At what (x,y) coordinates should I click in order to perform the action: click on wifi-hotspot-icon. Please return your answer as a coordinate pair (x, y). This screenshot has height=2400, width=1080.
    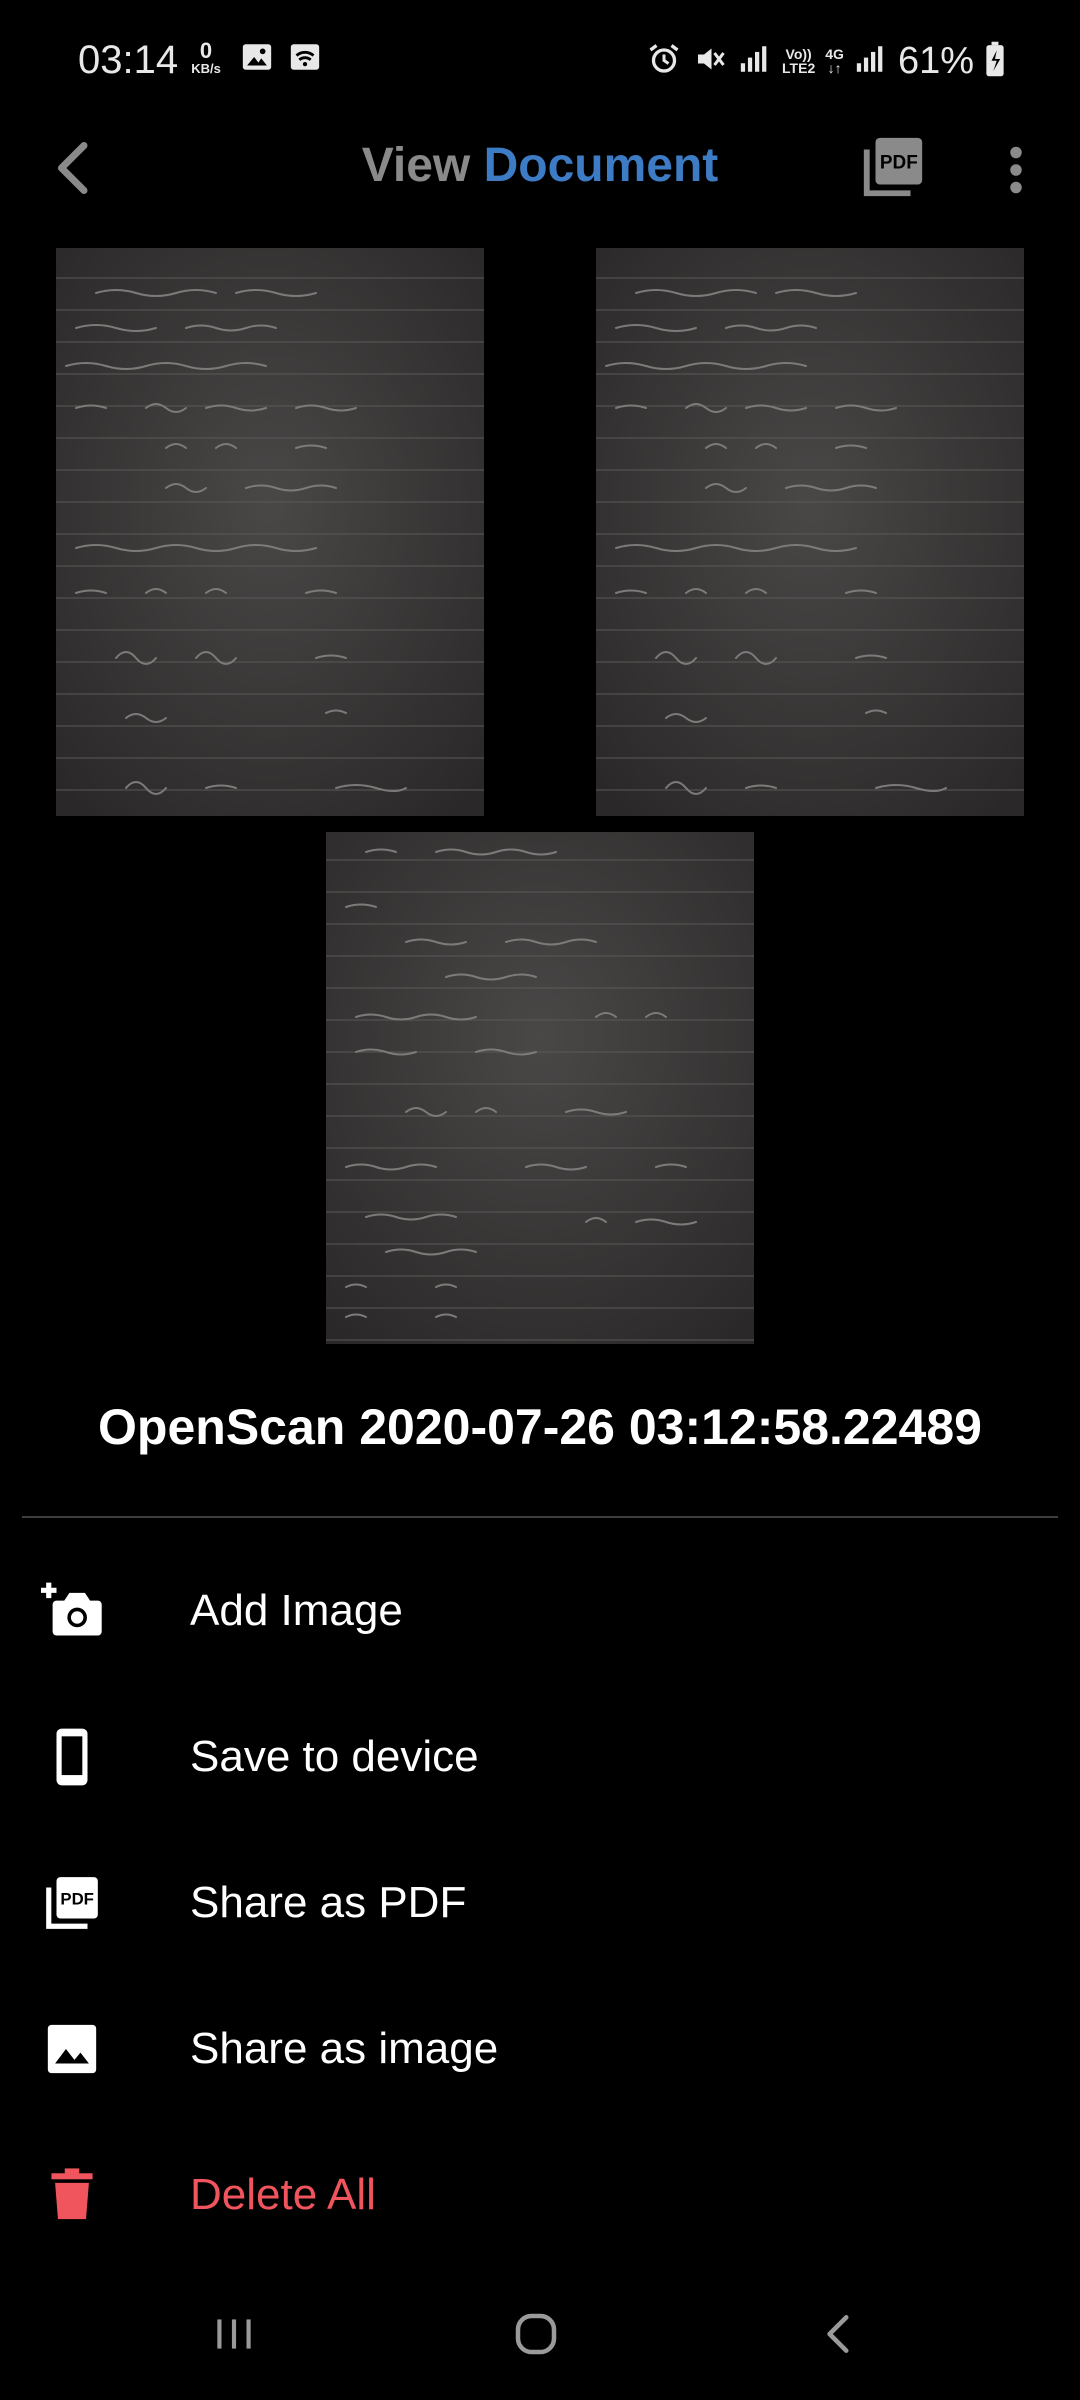
    Looking at the image, I should click on (305, 59).